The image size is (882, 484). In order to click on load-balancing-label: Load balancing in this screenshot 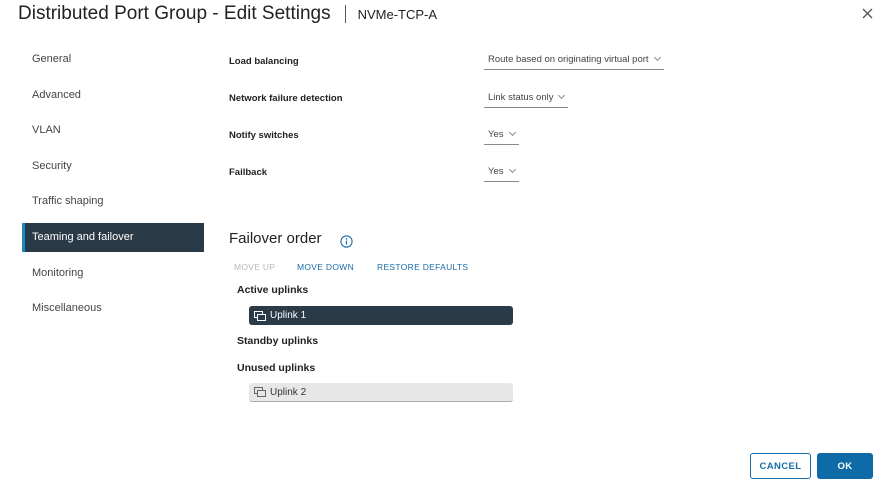, I will do `click(264, 61)`.